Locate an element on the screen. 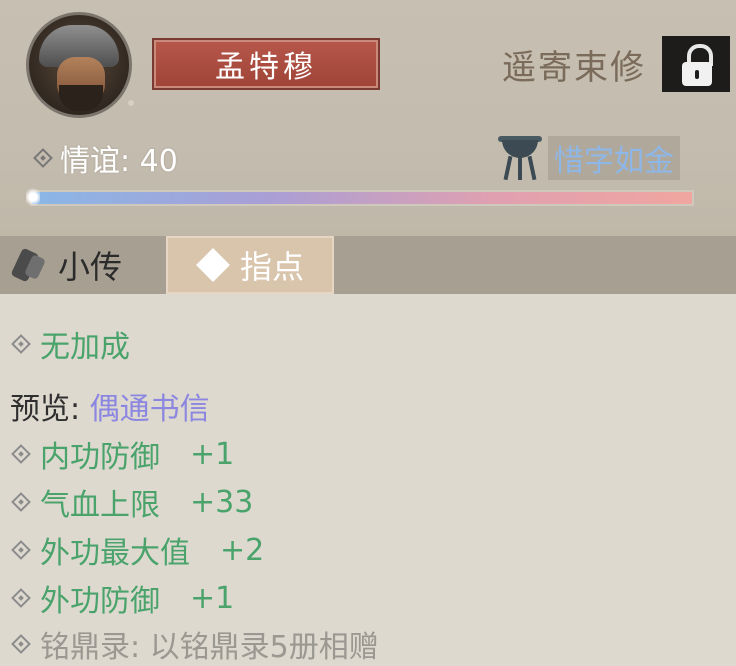 The height and width of the screenshot is (666, 736). tab-biography-label: 小传 is located at coordinates (90, 267).